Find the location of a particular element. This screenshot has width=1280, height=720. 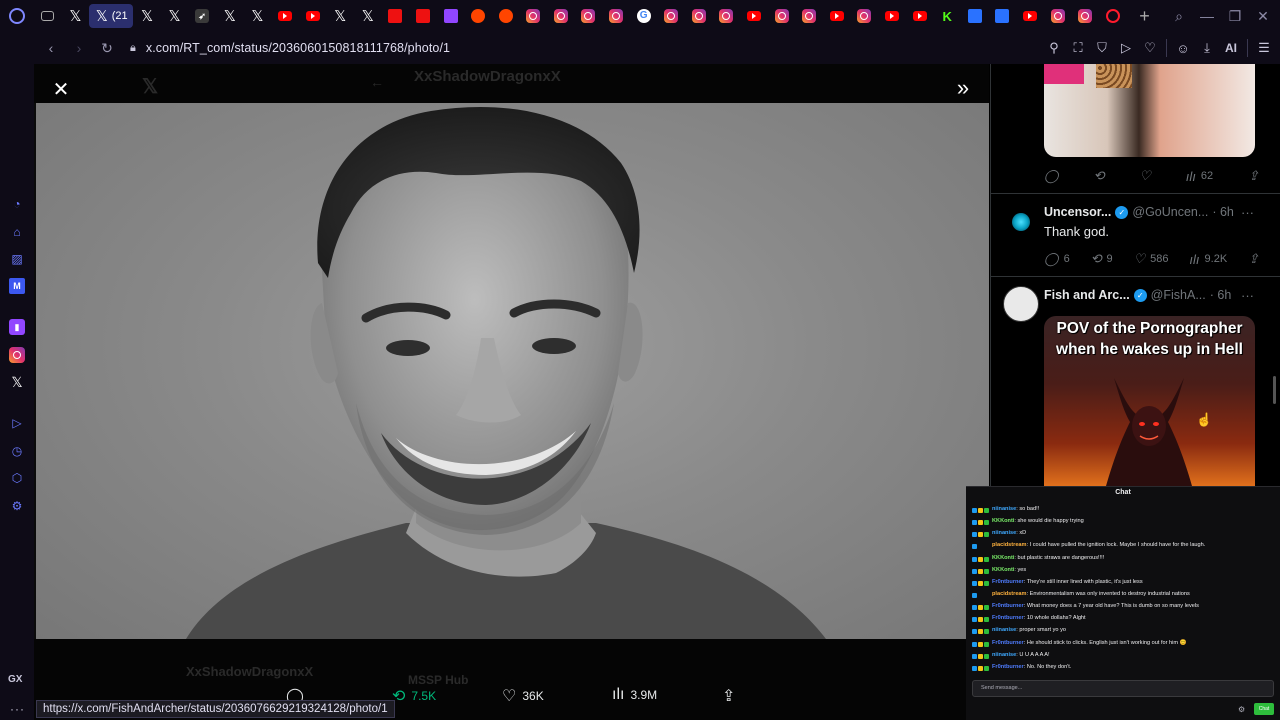

new-tab-button: + is located at coordinates (1145, 16).